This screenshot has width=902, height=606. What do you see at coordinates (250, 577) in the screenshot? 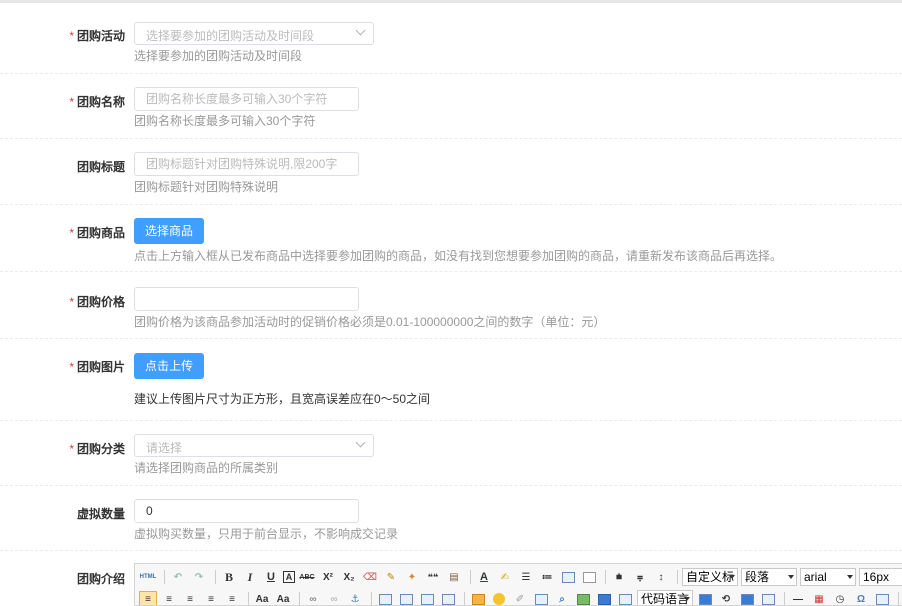
I see `italic-icon: I` at bounding box center [250, 577].